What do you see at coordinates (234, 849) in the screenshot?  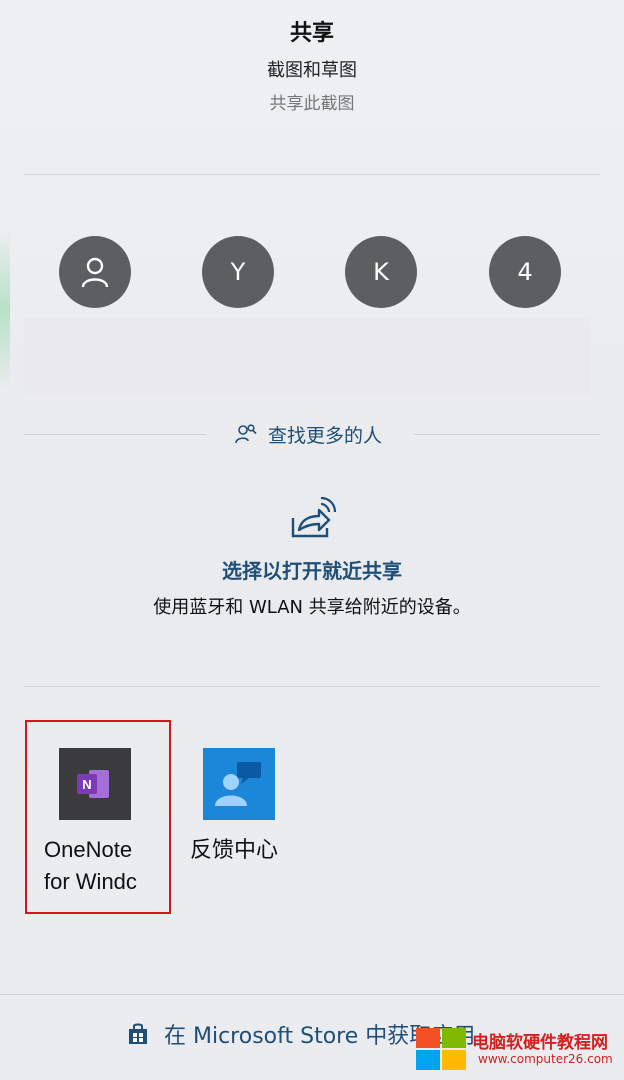 I see `app-label: 反馈中心` at bounding box center [234, 849].